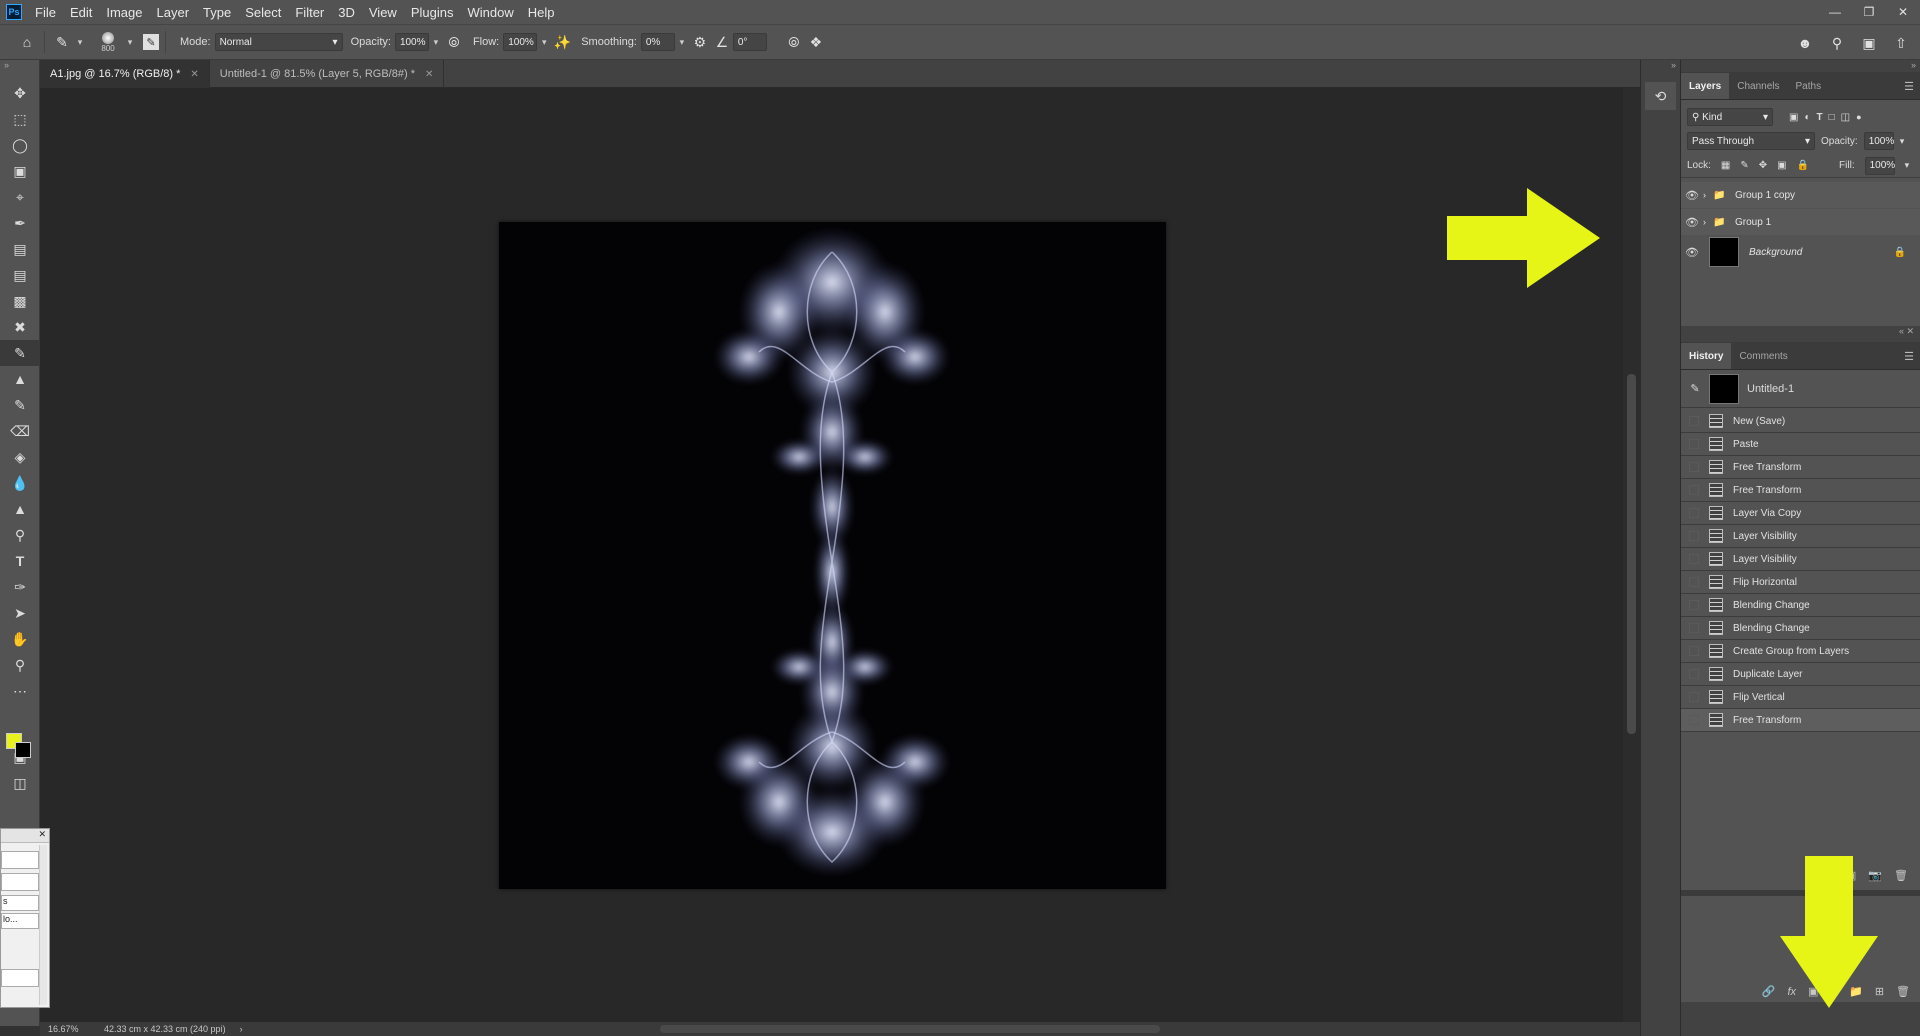 This screenshot has height=1036, width=1920. What do you see at coordinates (562, 42) in the screenshot?
I see `airbrush-icon: ✨` at bounding box center [562, 42].